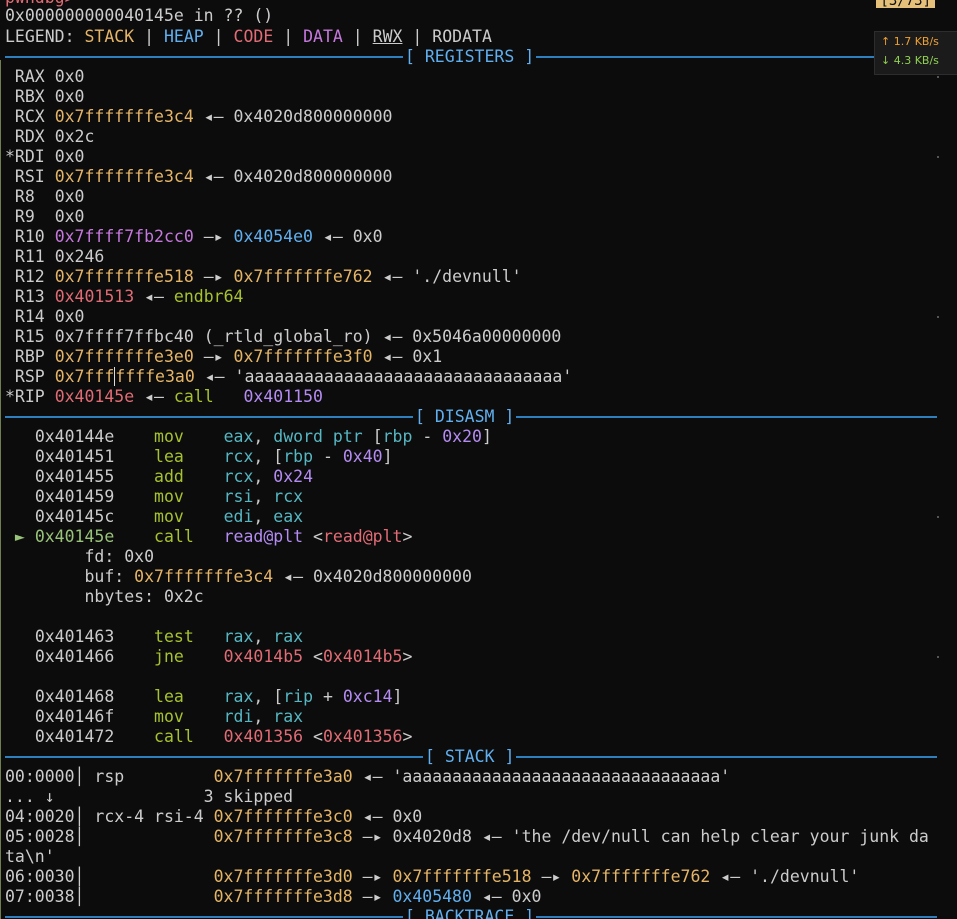 The height and width of the screenshot is (919, 957). Describe the element at coordinates (465, 417) in the screenshot. I see `disasm-header: [ DISASM ]` at that location.